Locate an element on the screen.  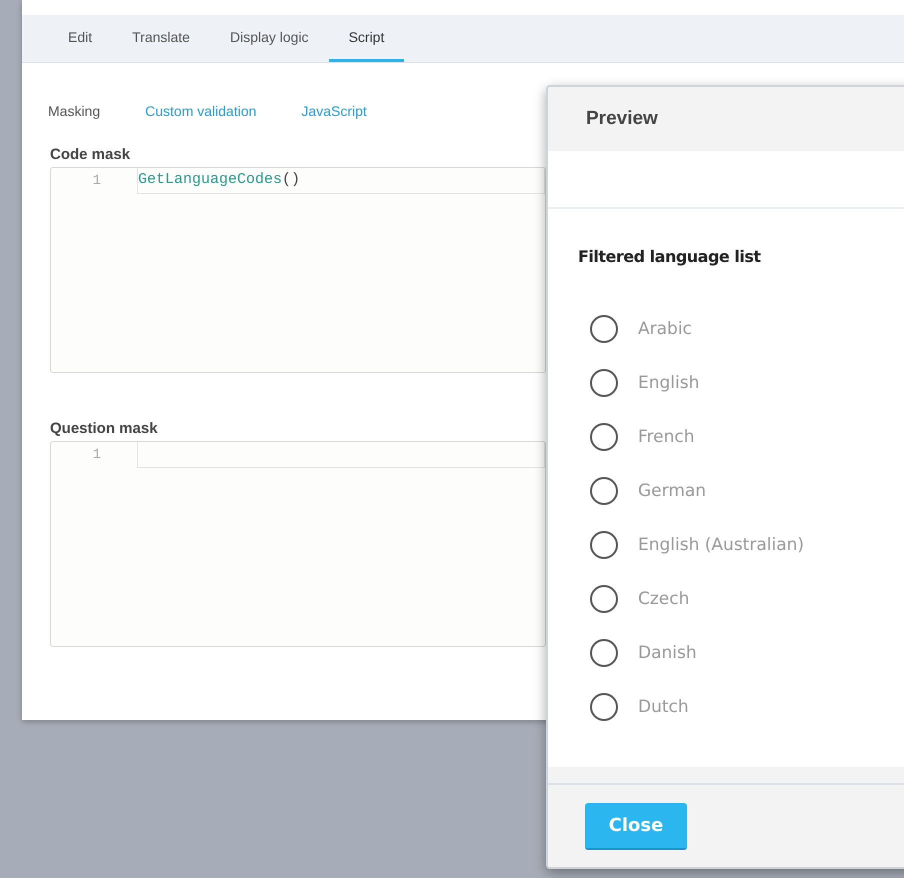
option-label: Danish is located at coordinates (667, 653).